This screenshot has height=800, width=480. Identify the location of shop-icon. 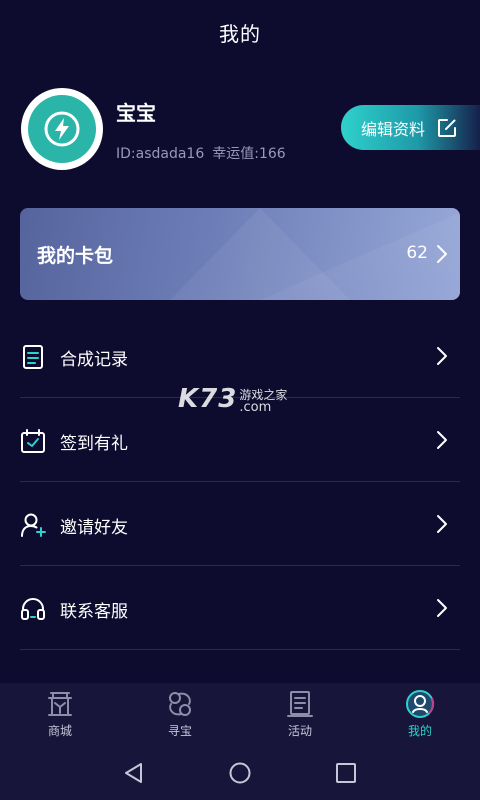
(60, 704).